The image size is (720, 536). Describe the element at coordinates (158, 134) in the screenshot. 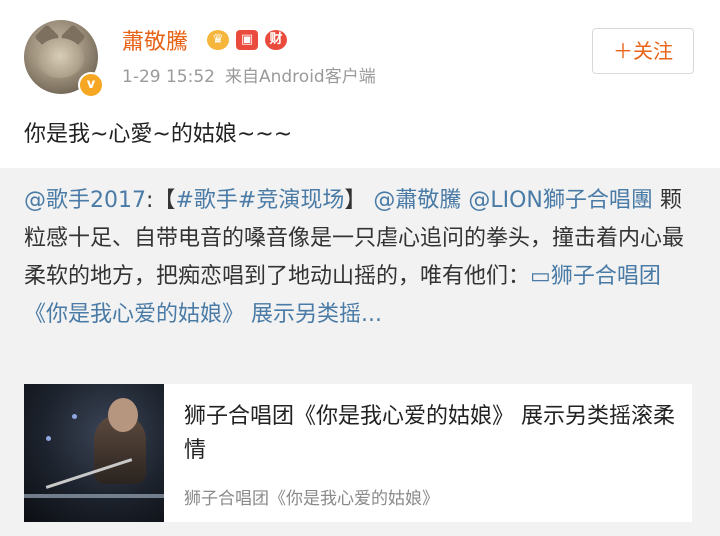

I see `post-text: 你是我~心愛~的姑娘~~~` at that location.